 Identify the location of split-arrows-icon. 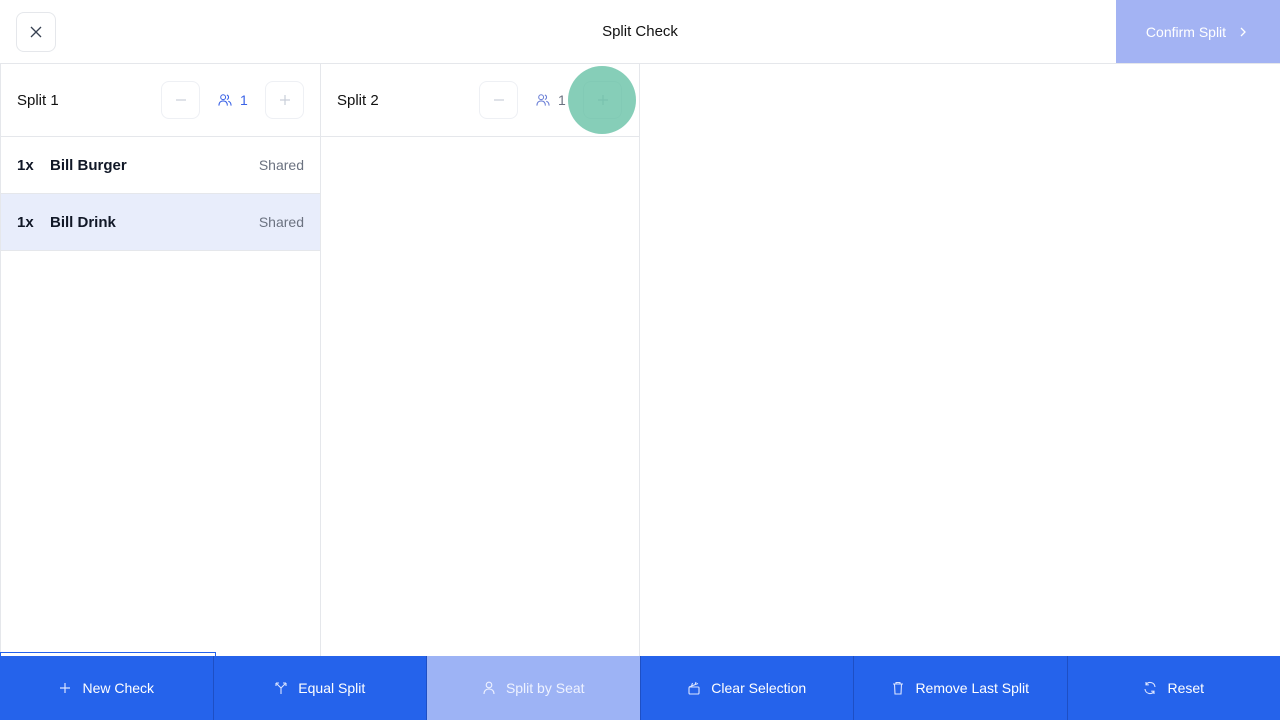
(281, 688).